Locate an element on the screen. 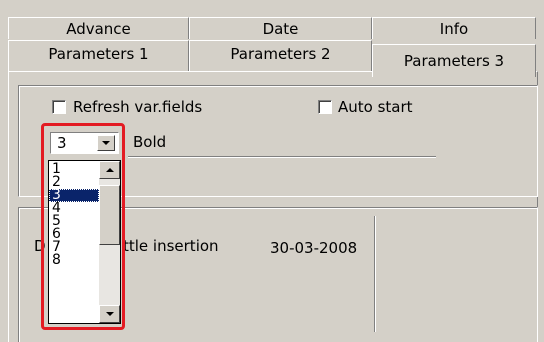  scroll-thumb is located at coordinates (109, 215).